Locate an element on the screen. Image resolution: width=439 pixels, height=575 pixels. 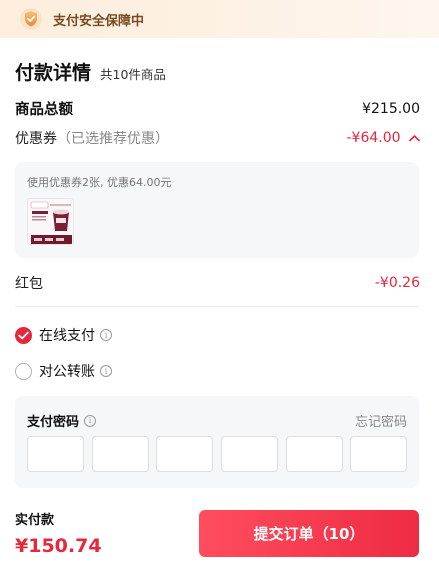
coupon-label-group: 优惠券（已选推荐优惠） is located at coordinates (92, 138).